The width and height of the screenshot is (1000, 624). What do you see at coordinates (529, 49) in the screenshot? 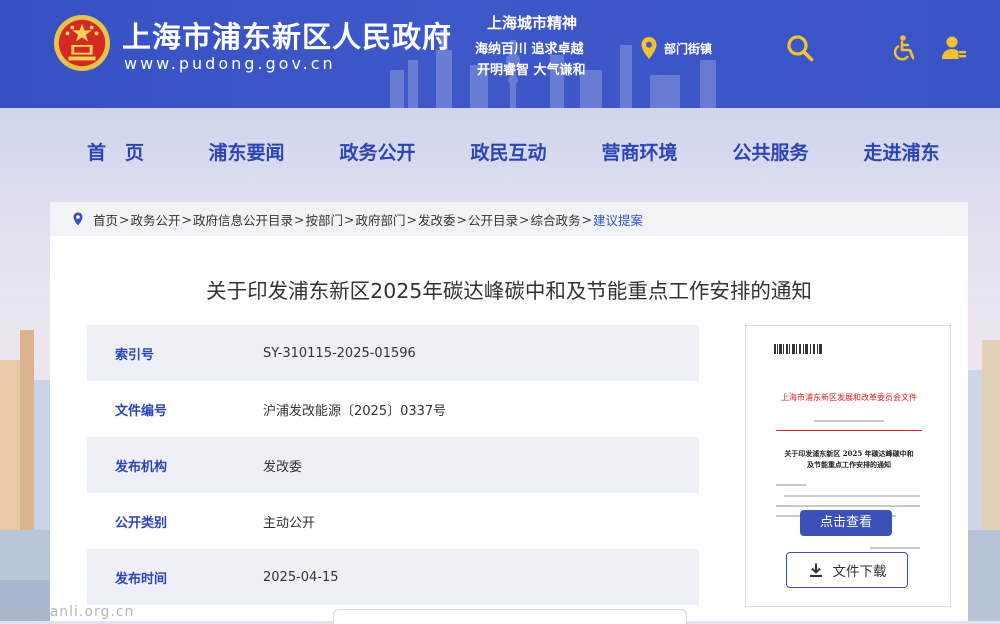
I see `city-spirit-line-1: 海纳百川 追求卓越` at bounding box center [529, 49].